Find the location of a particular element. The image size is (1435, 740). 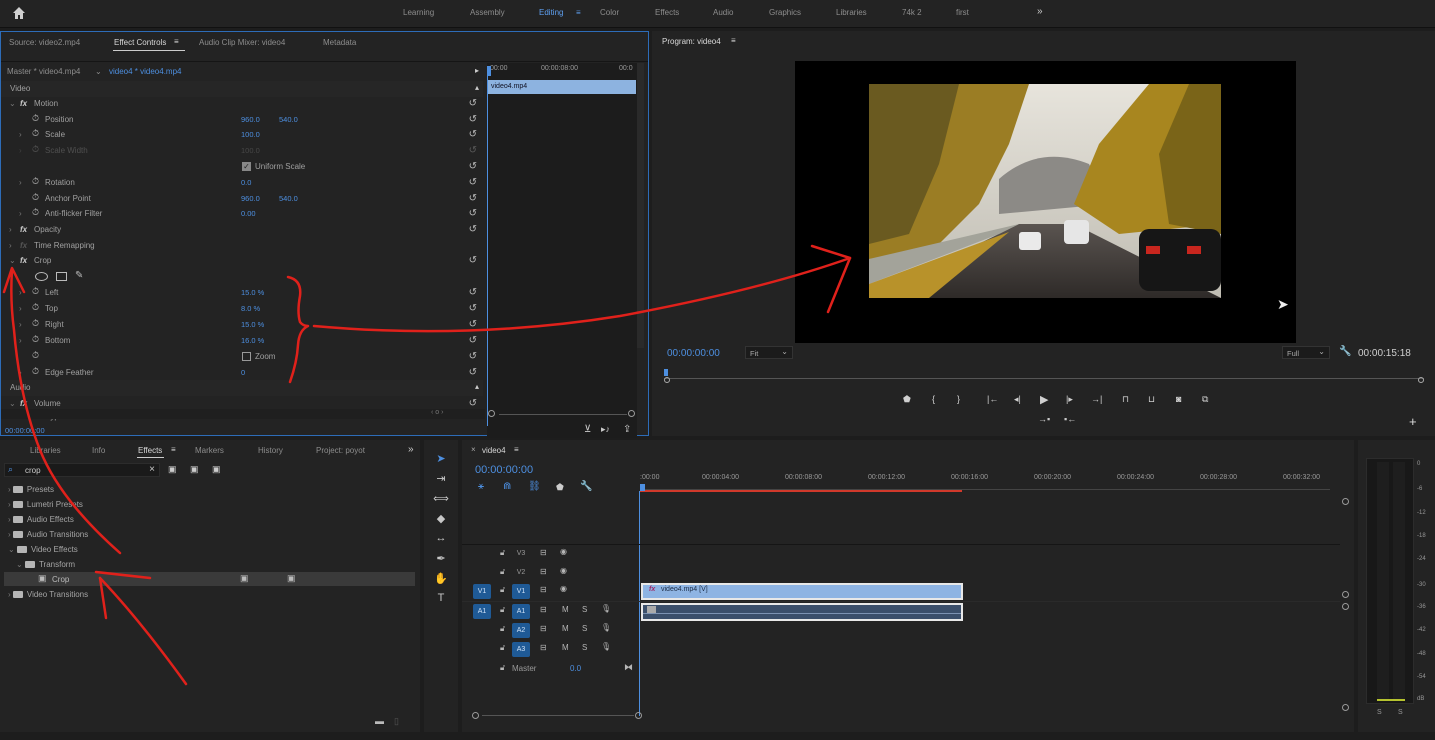

razor-tool-icon: ◆ is located at coordinates (441, 518).